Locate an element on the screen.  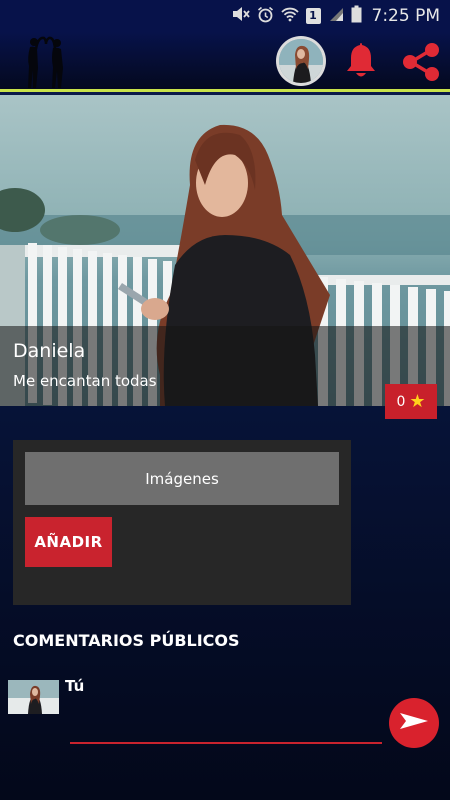
comments-title: COMENTARIOS PÚBLICOS is located at coordinates (126, 640).